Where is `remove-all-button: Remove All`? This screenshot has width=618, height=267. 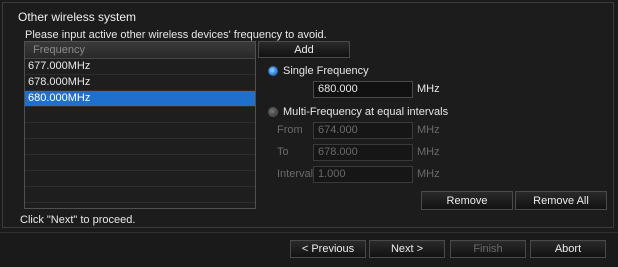 remove-all-button: Remove All is located at coordinates (561, 200).